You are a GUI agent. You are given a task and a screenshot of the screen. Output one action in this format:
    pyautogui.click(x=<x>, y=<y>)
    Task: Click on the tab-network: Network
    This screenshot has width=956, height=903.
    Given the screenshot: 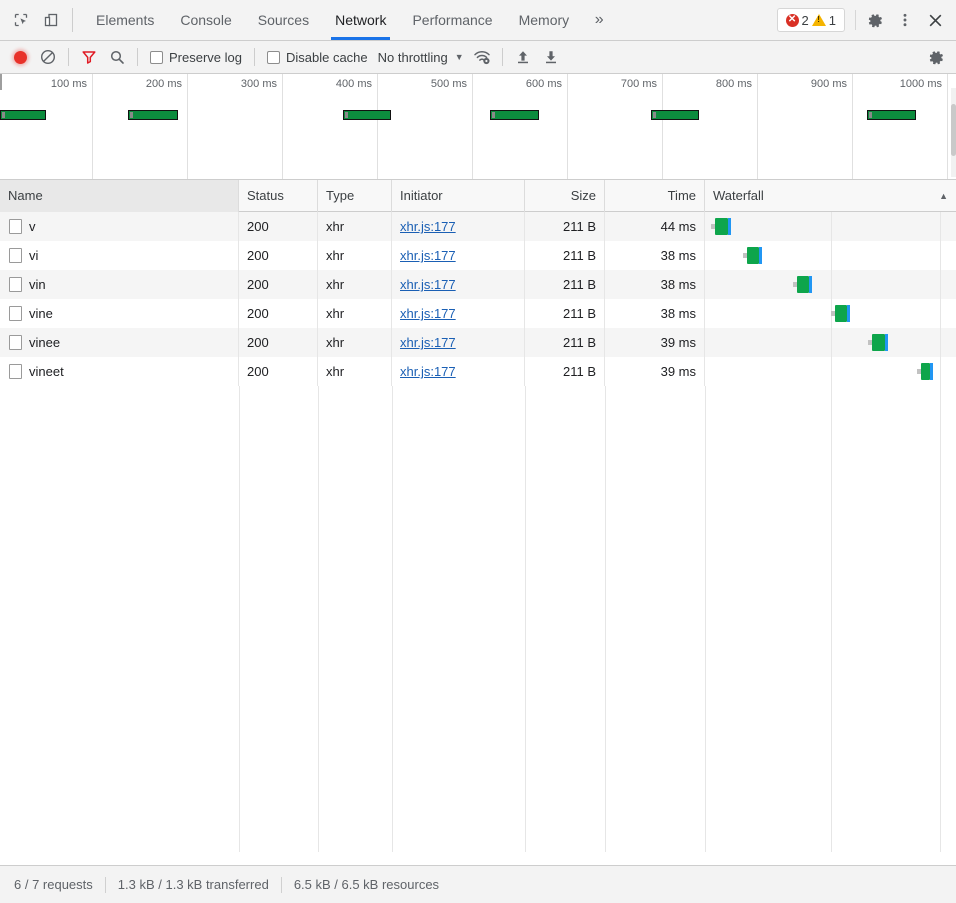 What is the action you would take?
    pyautogui.click(x=360, y=20)
    